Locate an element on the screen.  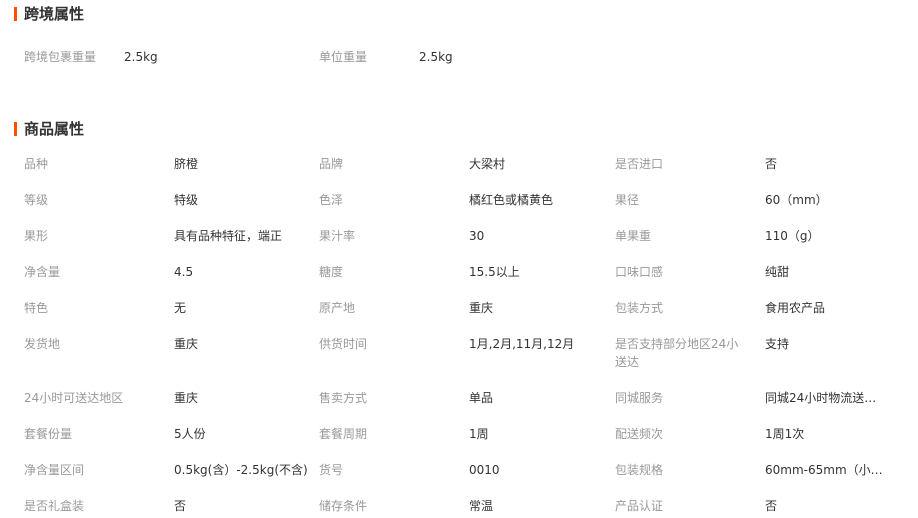
attr-value: 4.5 is located at coordinates (184, 272).